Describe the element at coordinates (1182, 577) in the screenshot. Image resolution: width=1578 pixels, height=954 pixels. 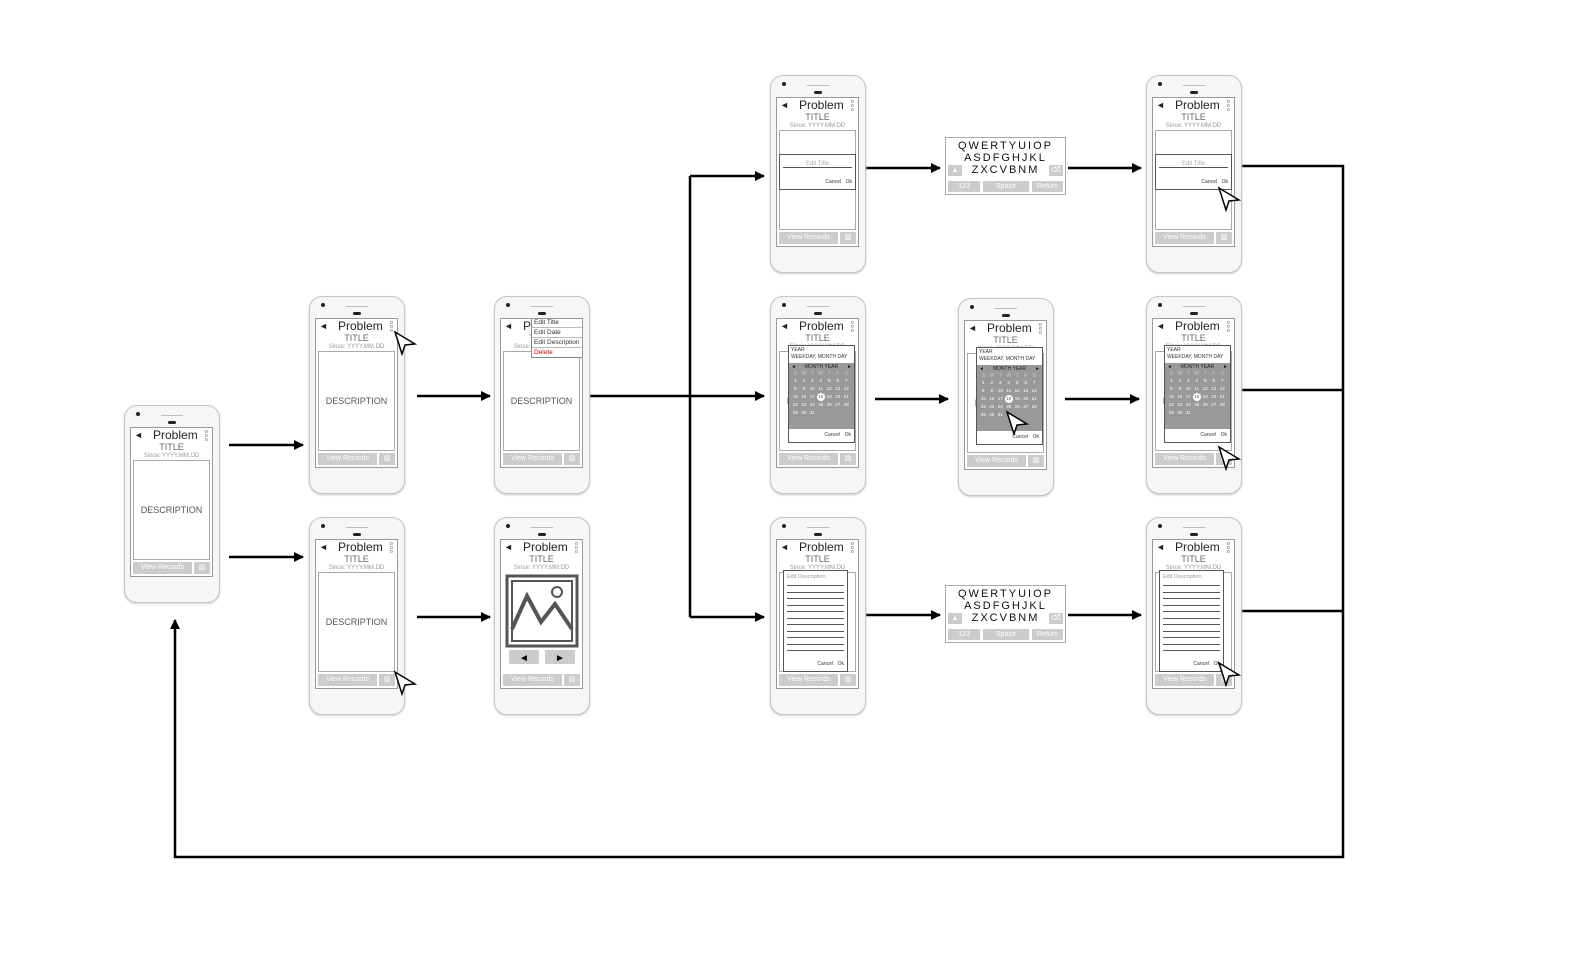
I see `description-input: Edit Description` at that location.